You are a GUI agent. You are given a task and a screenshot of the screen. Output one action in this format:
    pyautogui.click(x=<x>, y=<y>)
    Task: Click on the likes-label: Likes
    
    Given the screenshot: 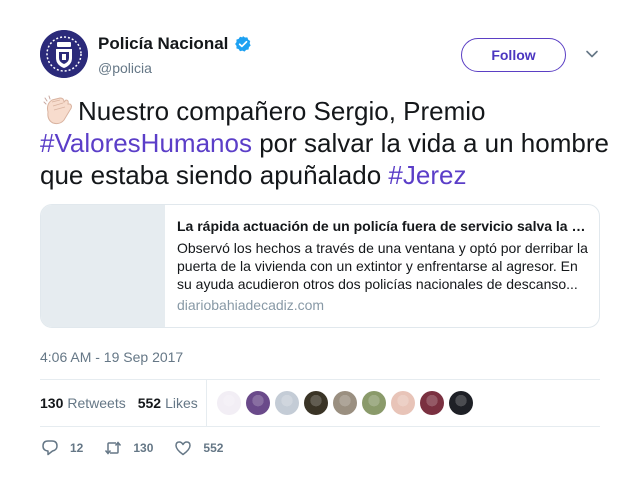 What is the action you would take?
    pyautogui.click(x=181, y=403)
    